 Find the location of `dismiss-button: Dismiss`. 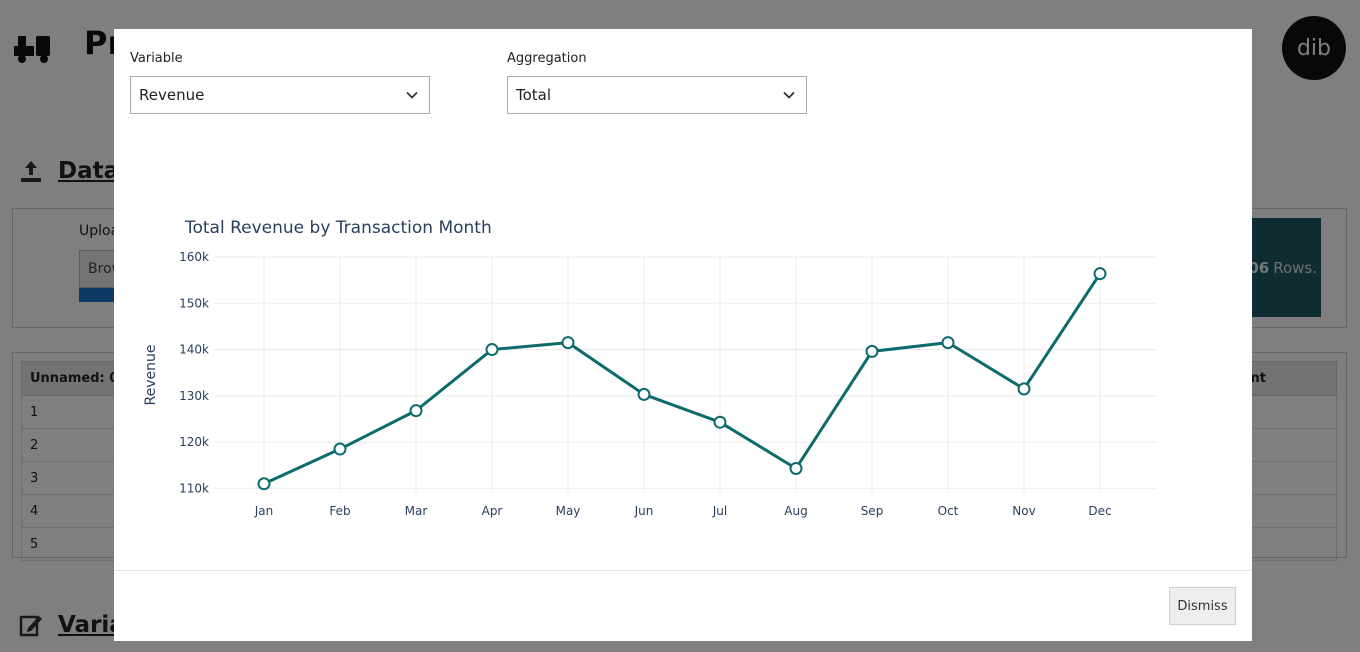

dismiss-button: Dismiss is located at coordinates (1202, 606).